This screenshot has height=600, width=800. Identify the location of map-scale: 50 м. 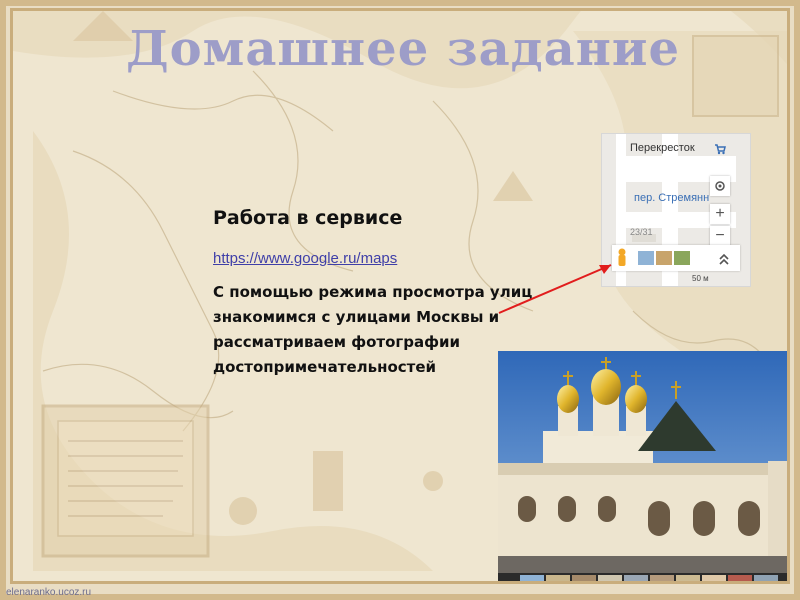
(700, 278).